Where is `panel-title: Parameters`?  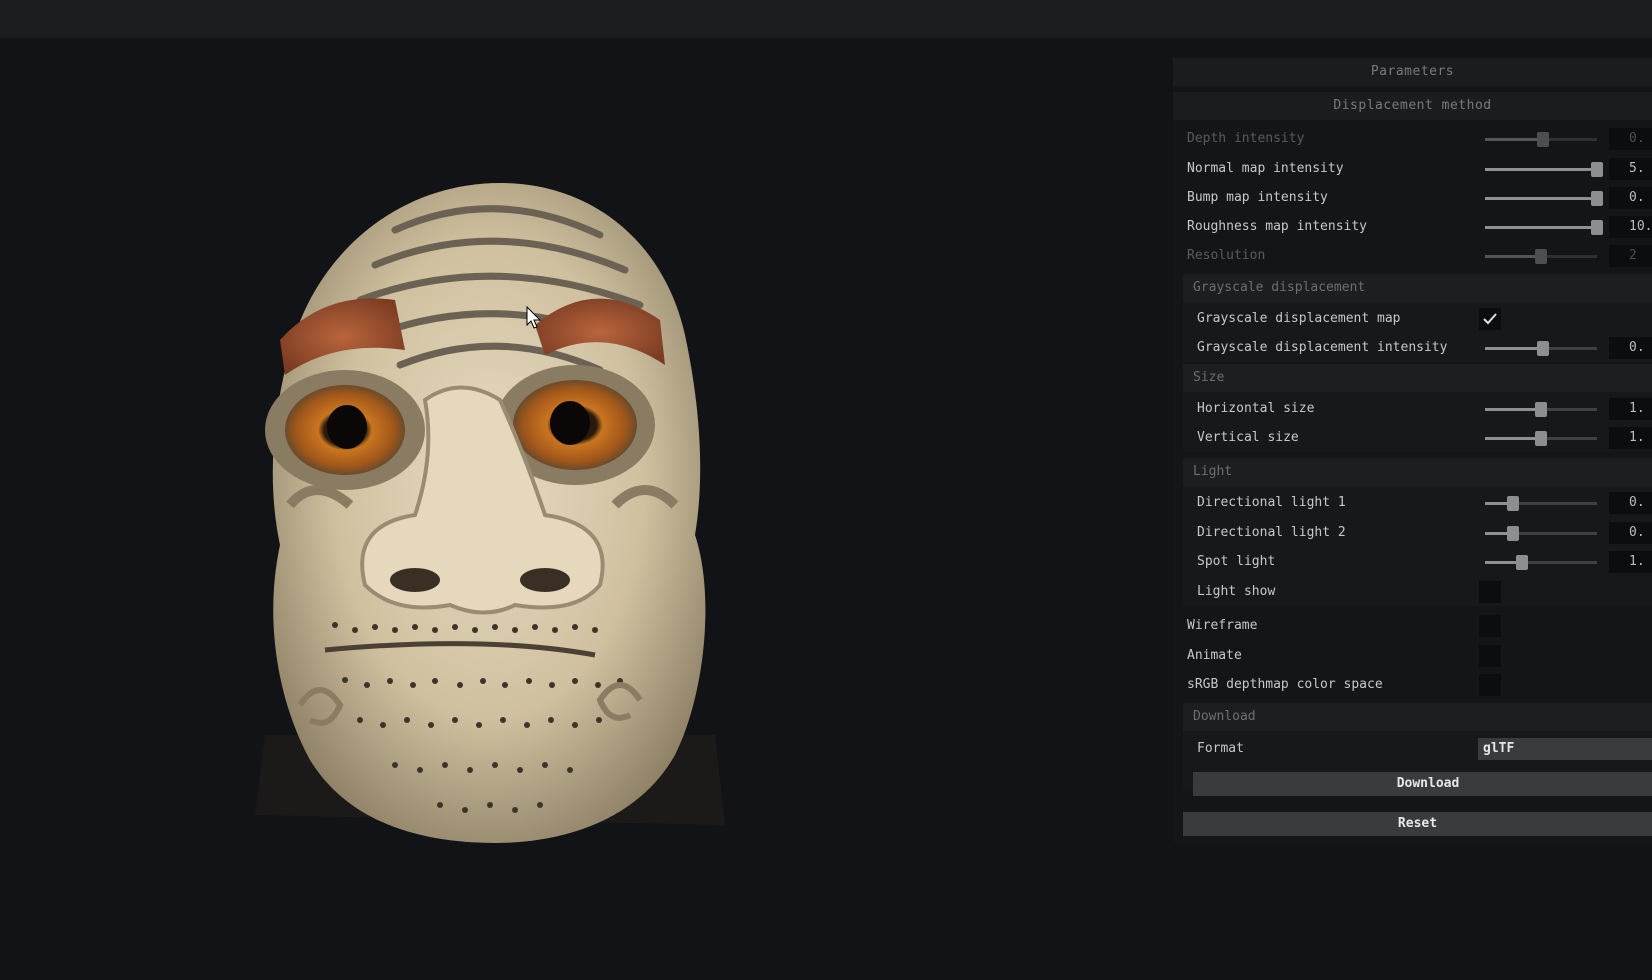 panel-title: Parameters is located at coordinates (1412, 72).